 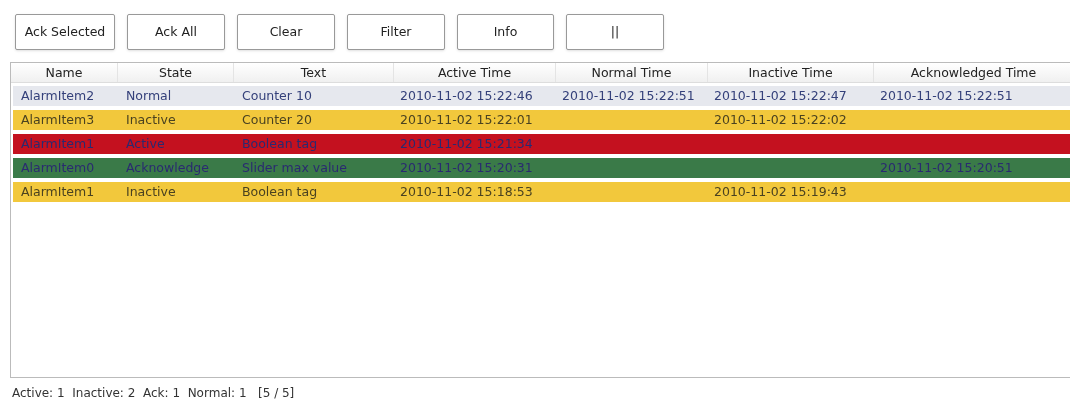 What do you see at coordinates (294, 167) in the screenshot?
I see `table-cell: Slider max value` at bounding box center [294, 167].